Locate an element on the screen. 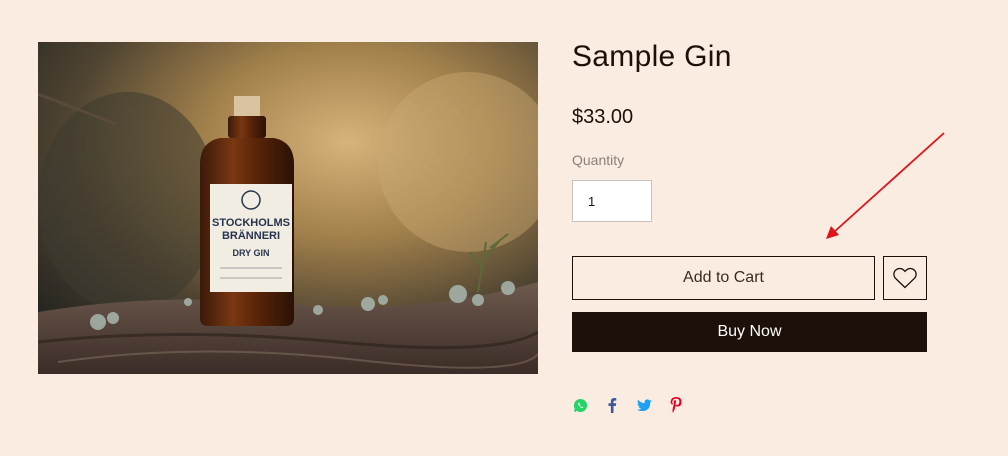 Image resolution: width=1008 pixels, height=456 pixels. wishlist-button is located at coordinates (905, 278).